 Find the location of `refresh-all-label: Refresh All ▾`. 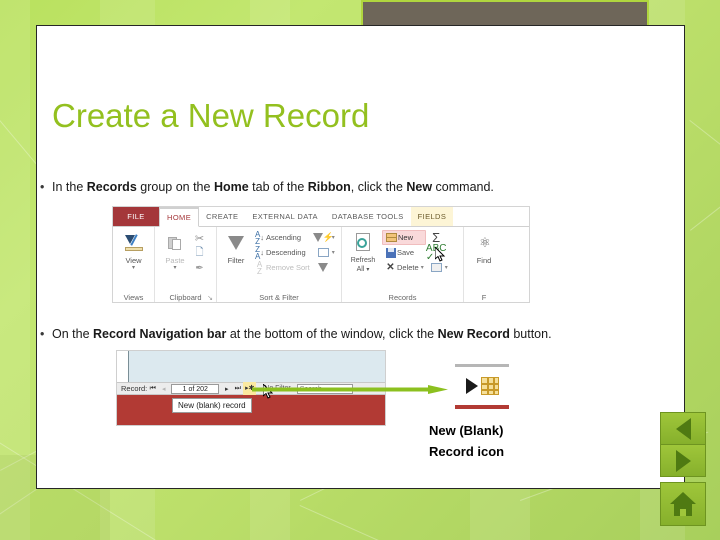

refresh-all-label: Refresh All ▾ is located at coordinates (363, 265).